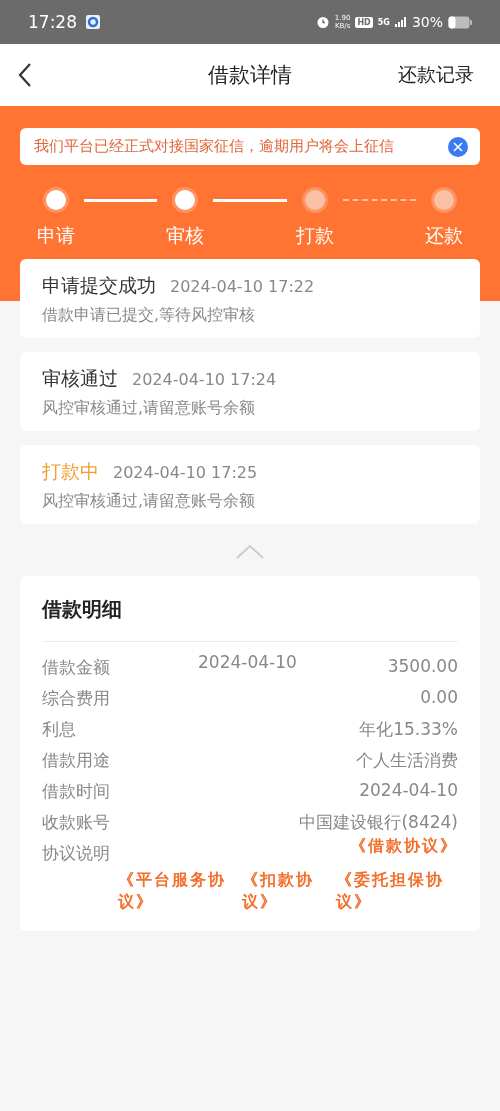  What do you see at coordinates (52, 22) in the screenshot?
I see `status-time: 17:28` at bounding box center [52, 22].